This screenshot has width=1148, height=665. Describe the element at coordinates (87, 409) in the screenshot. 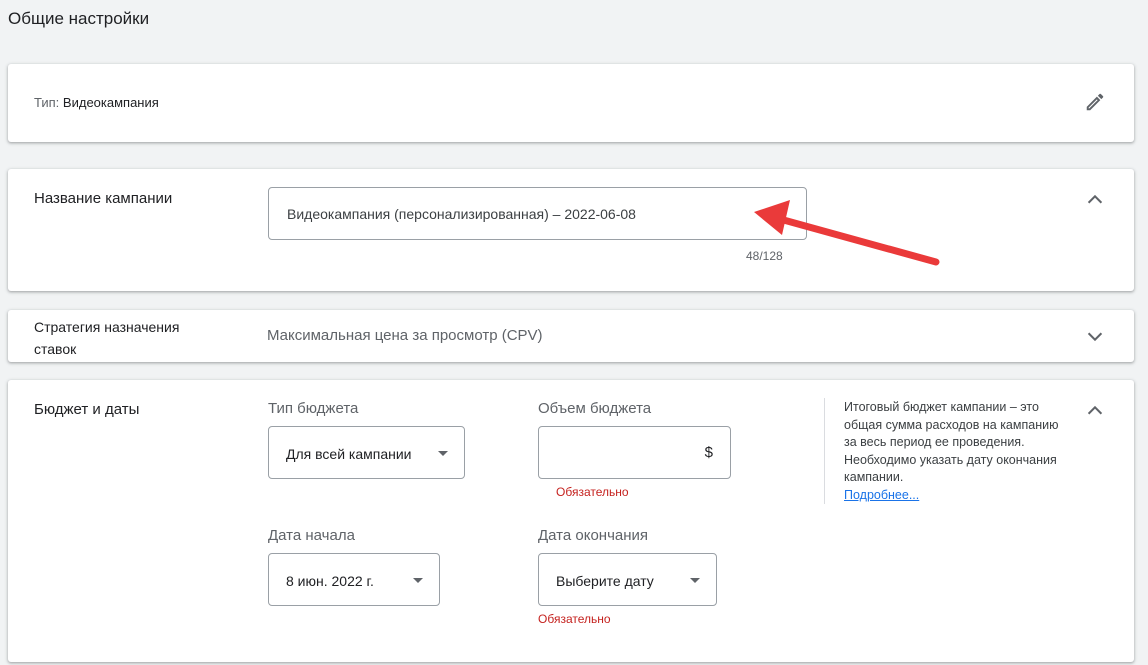

I see `budget-dates-label: Бюджет и даты` at that location.